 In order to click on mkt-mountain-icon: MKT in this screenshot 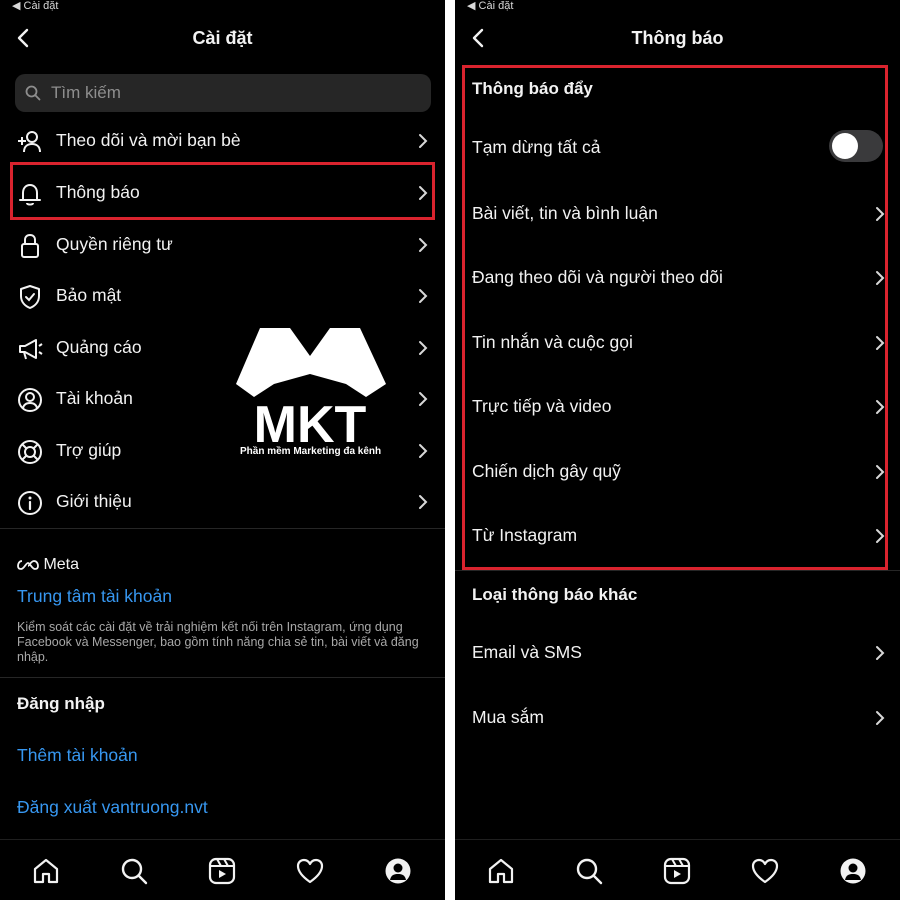, I will do `click(311, 391)`.